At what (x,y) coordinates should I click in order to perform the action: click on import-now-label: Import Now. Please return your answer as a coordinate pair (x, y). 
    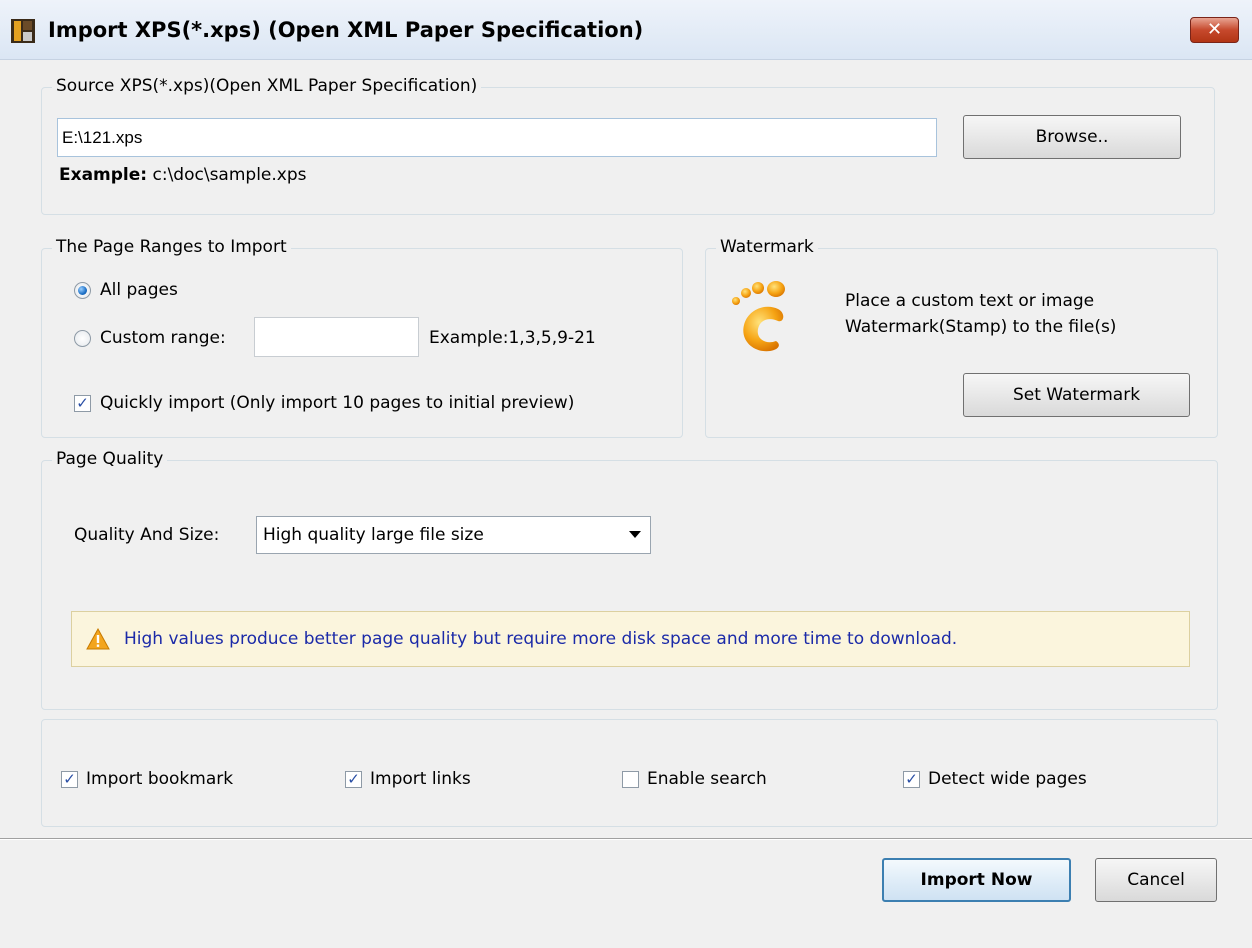
    Looking at the image, I should click on (976, 880).